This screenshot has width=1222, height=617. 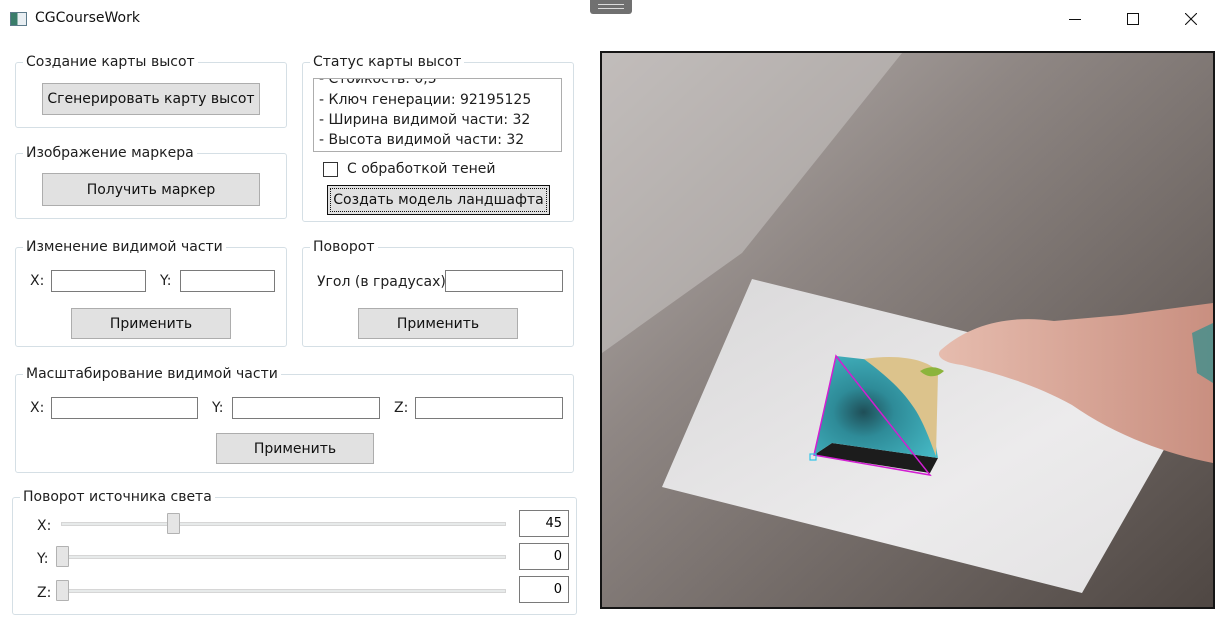 I want to click on minimize-icon, so click(x=1075, y=19).